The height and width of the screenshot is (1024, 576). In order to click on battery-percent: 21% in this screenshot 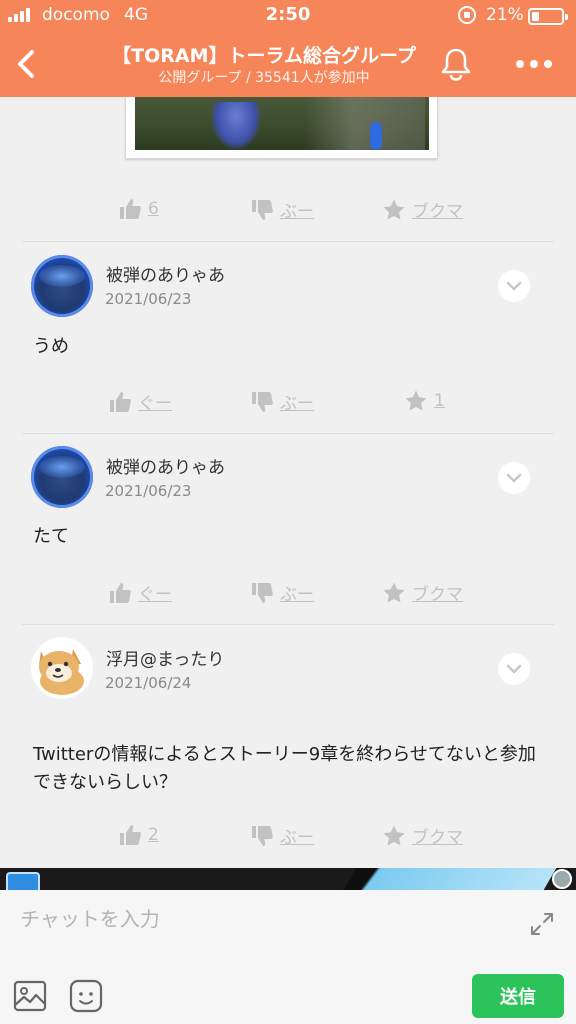, I will do `click(505, 15)`.